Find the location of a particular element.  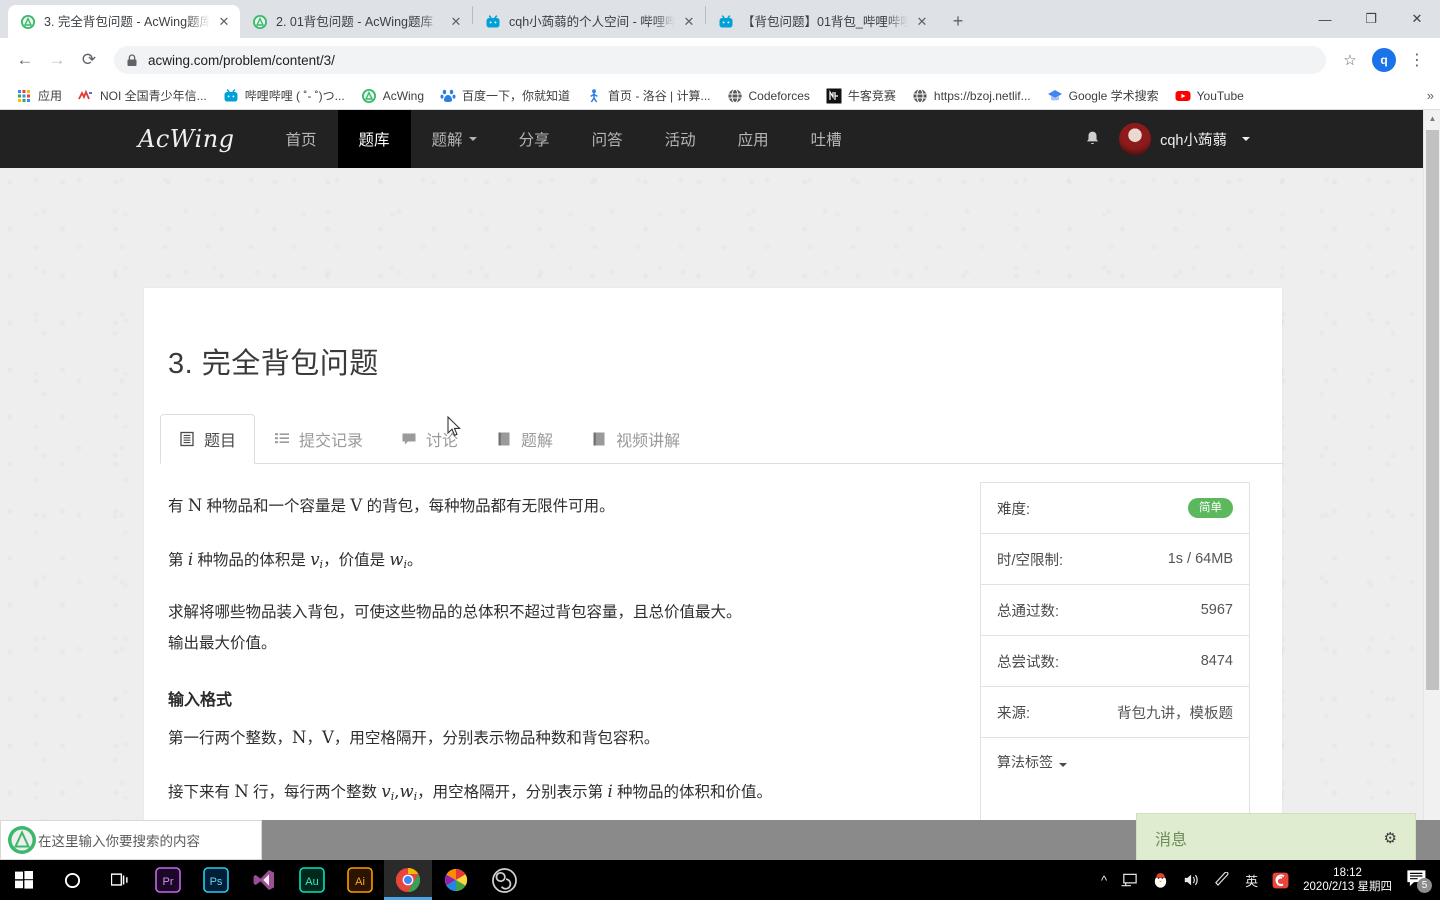

gear-icon: ⚙ is located at coordinates (1390, 838).